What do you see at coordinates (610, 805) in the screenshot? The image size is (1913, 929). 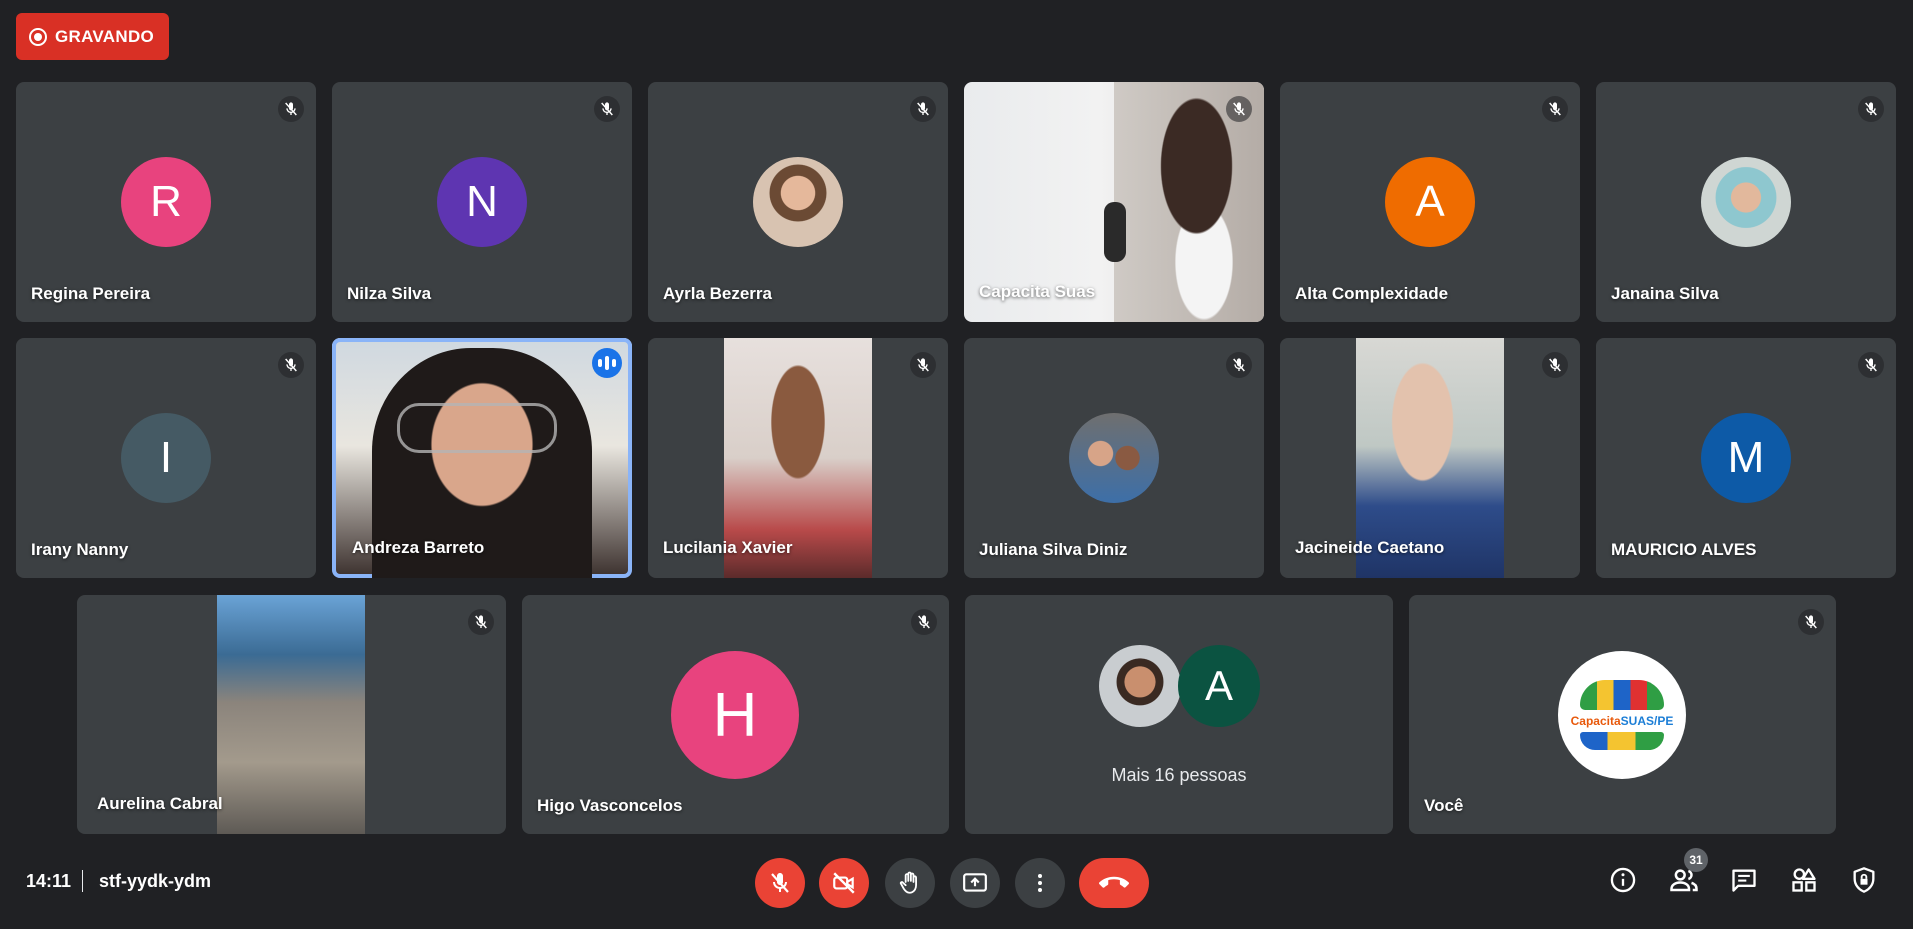 I see `participant-name: Higo Vasconcelos` at bounding box center [610, 805].